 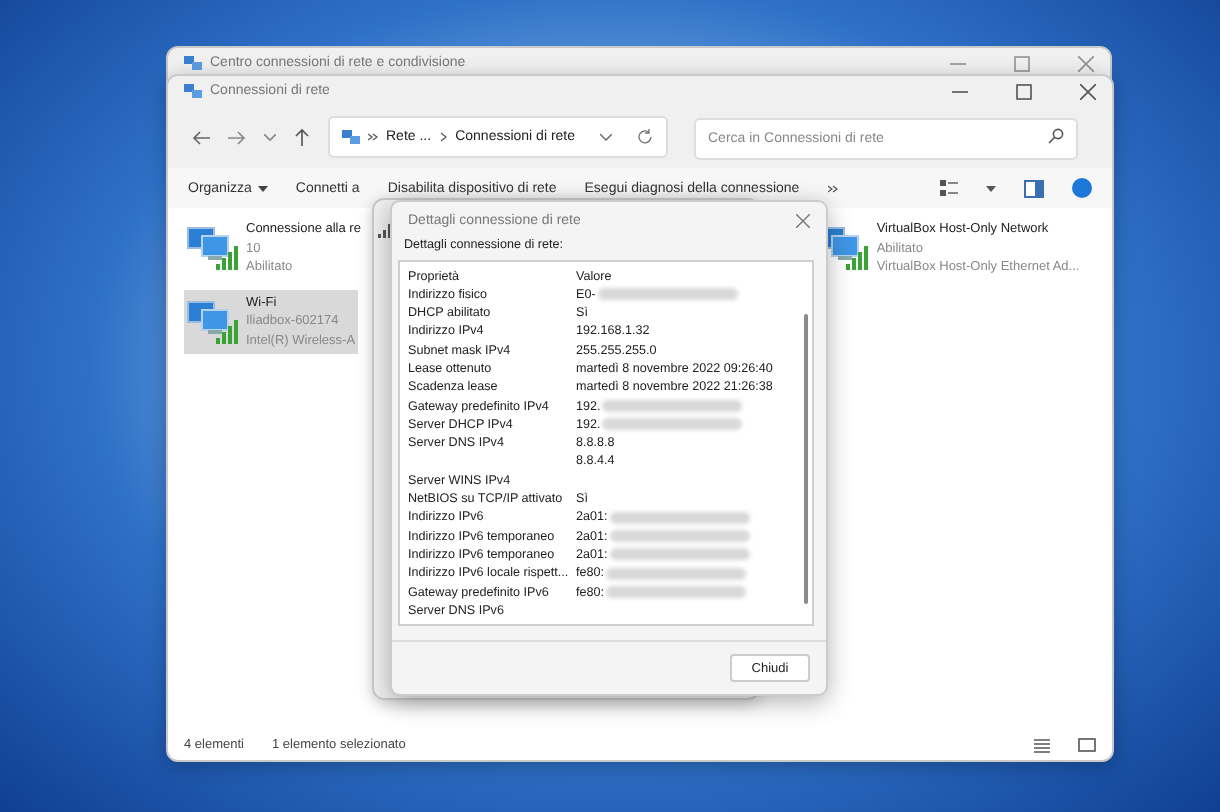 I want to click on forward-arrow-icon, so click(x=237, y=137).